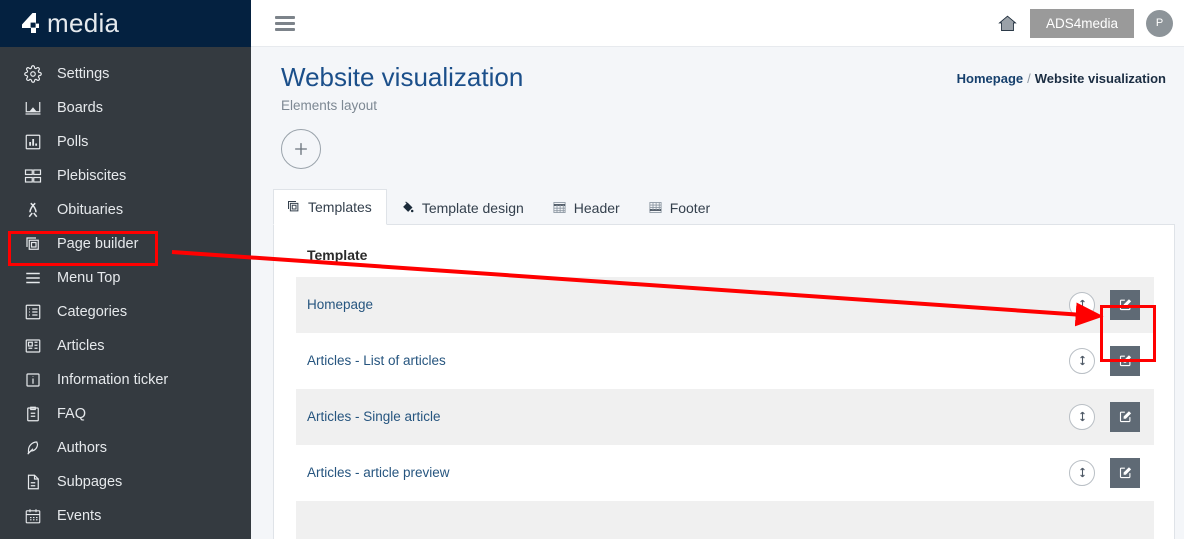 The width and height of the screenshot is (1184, 539). I want to click on avatar: P, so click(1159, 23).